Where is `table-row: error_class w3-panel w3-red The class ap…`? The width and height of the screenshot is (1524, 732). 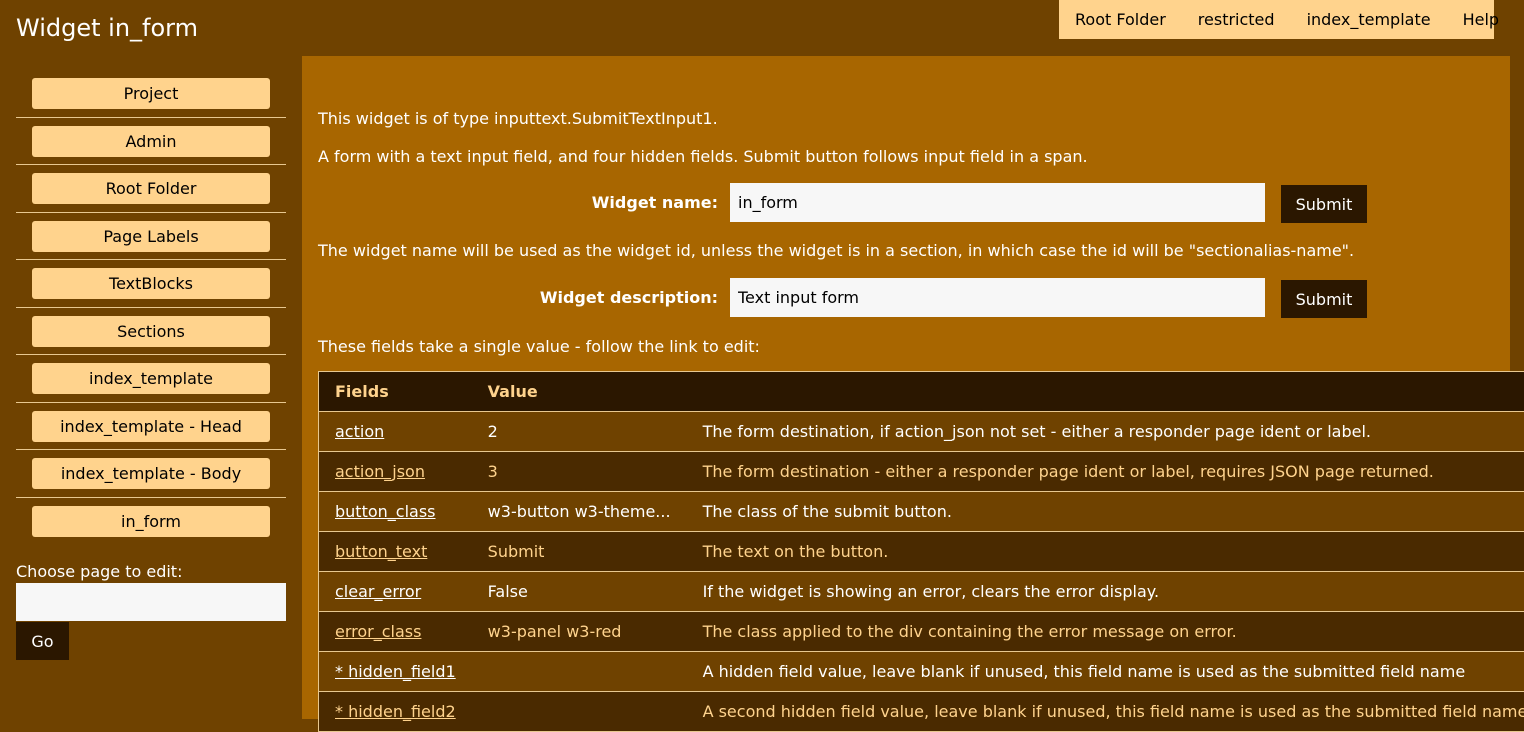
table-row: error_class w3-panel w3-red The class ap… is located at coordinates (921, 632).